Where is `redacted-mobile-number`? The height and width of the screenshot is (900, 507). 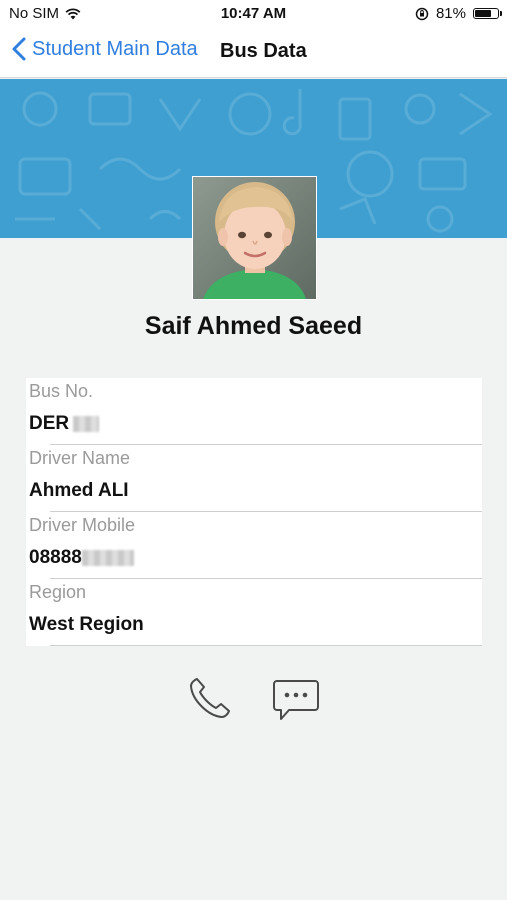
redacted-mobile-number is located at coordinates (107, 558).